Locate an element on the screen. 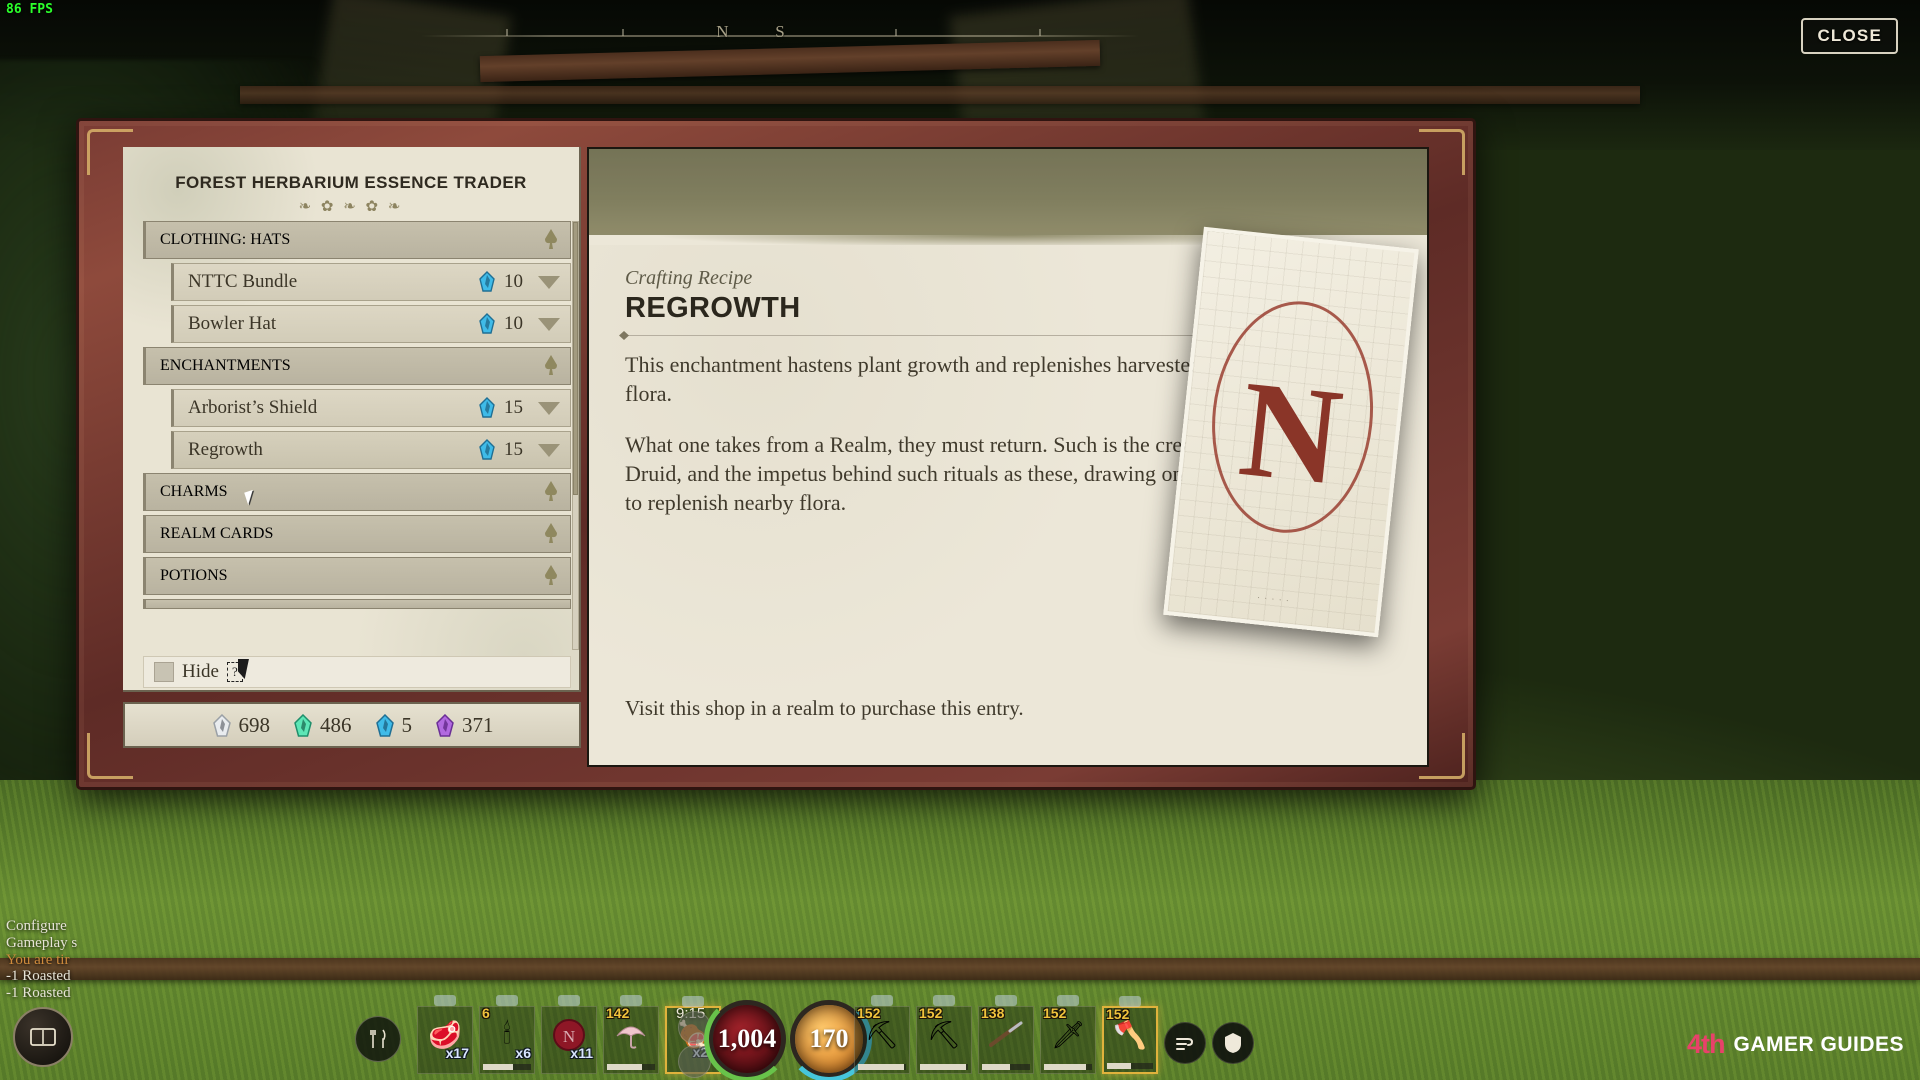 This screenshot has height=1080, width=1920. hotbar-slot: 138 is located at coordinates (1006, 1034).